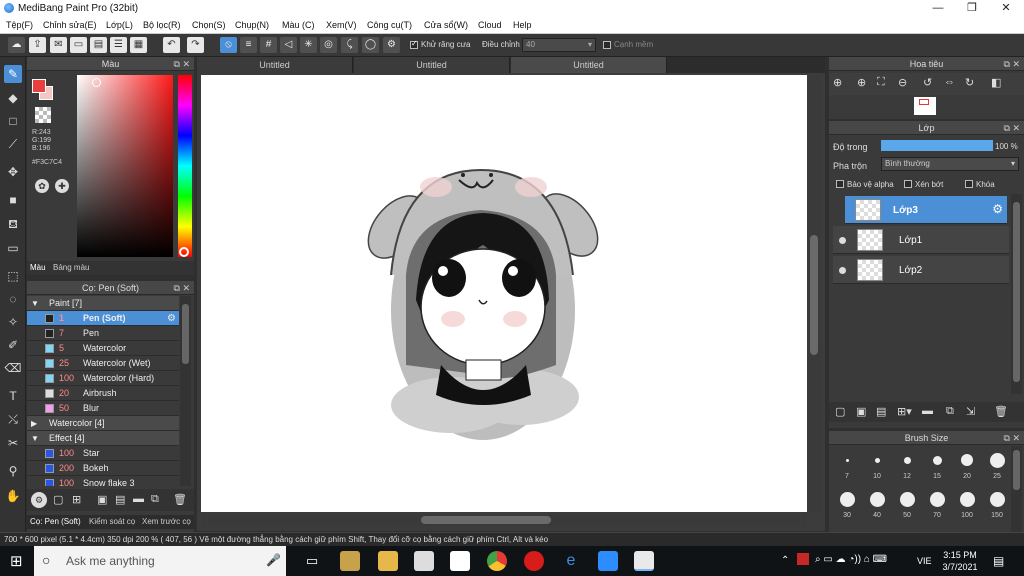  I want to click on brush-list-scrollbar, so click(185, 391).